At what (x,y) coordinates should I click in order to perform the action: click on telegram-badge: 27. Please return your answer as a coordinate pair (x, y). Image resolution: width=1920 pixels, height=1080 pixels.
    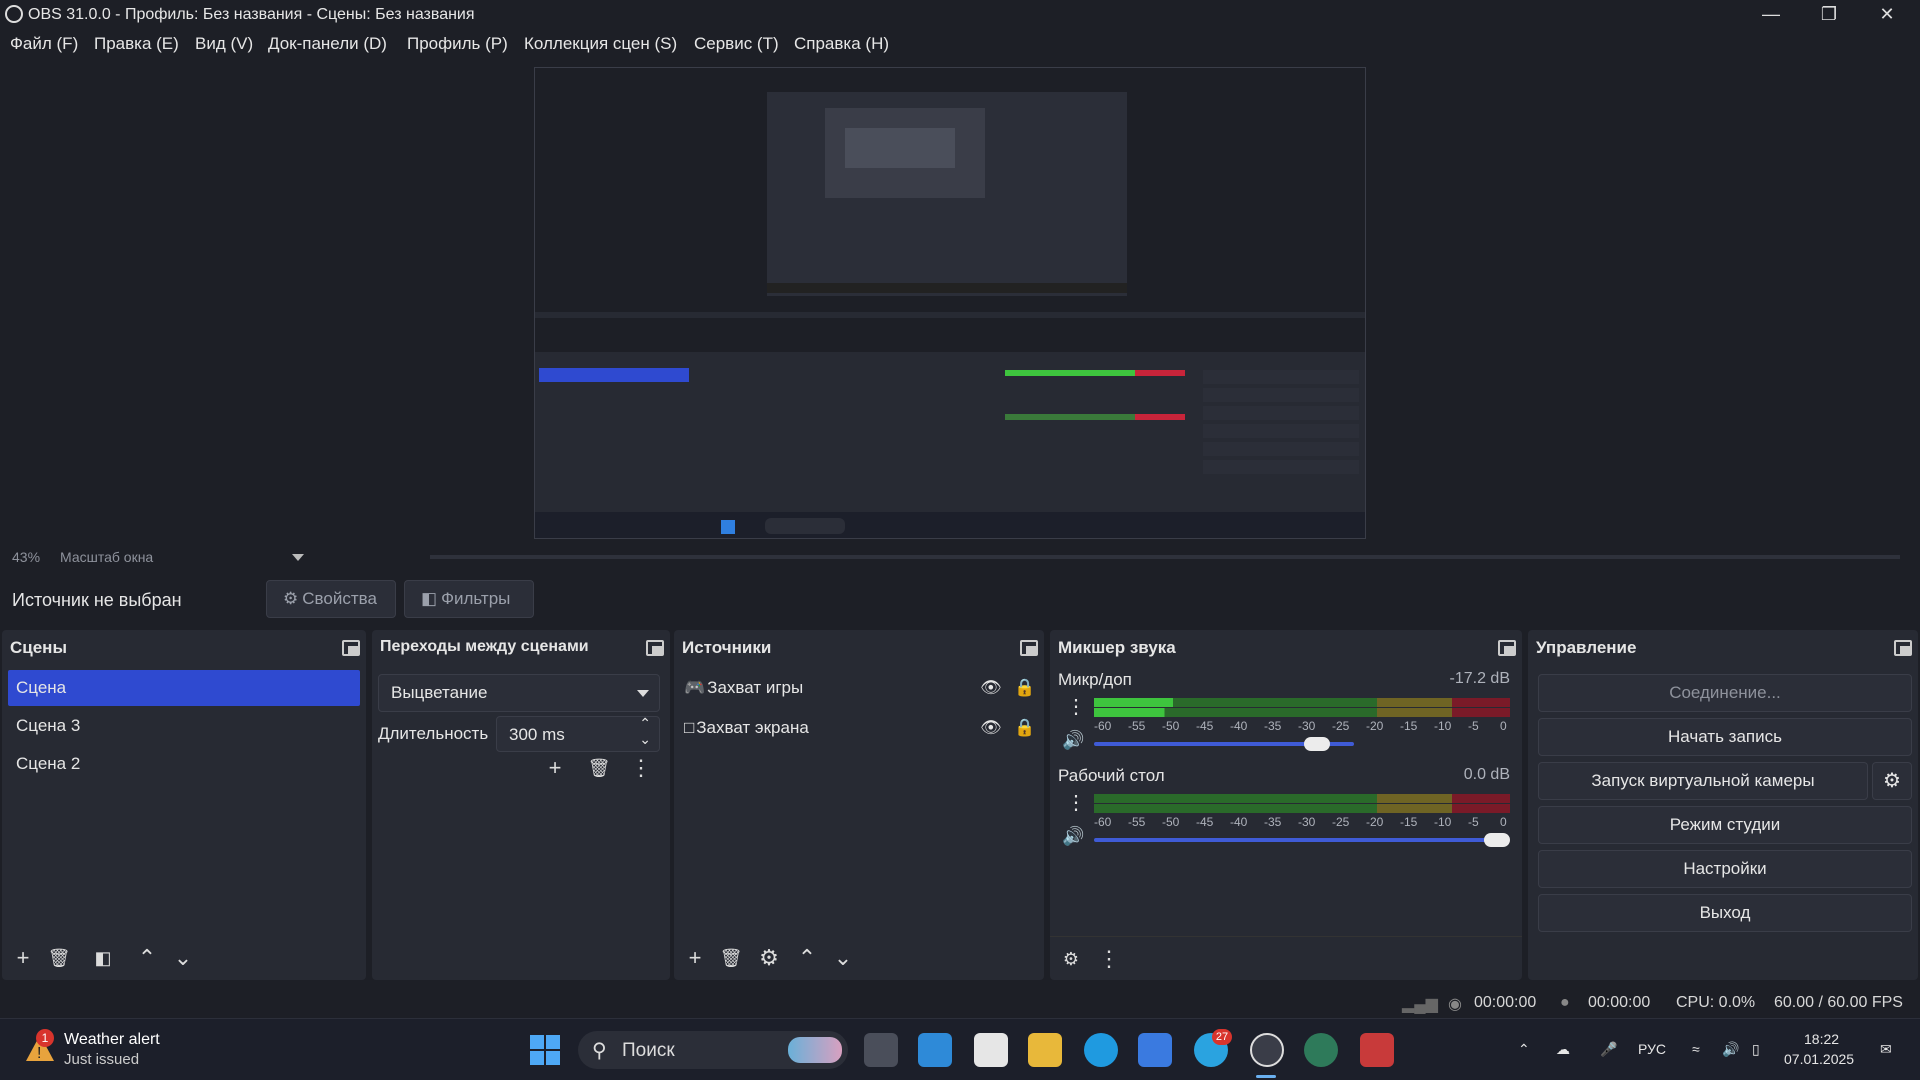
    Looking at the image, I should click on (1222, 1037).